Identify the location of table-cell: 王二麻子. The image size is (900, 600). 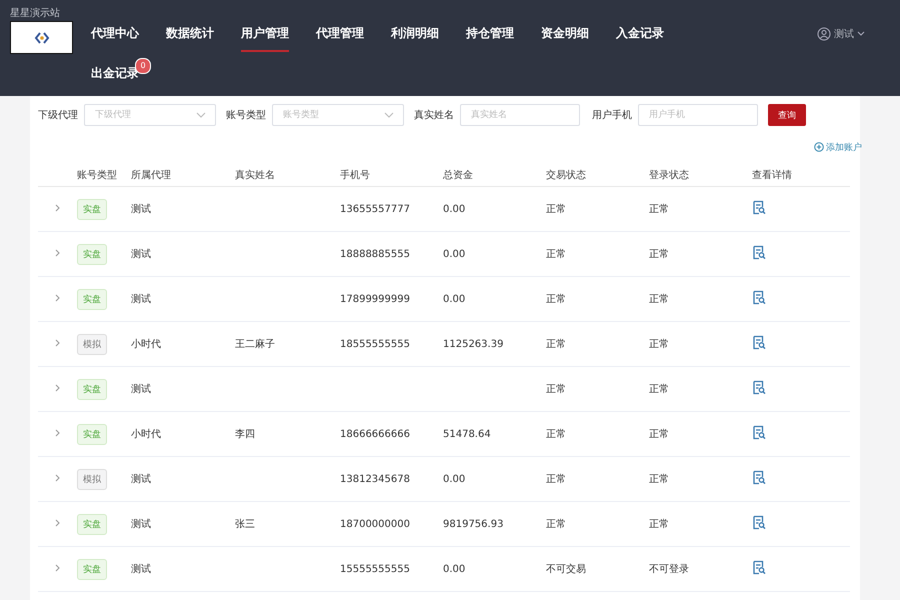
(255, 344).